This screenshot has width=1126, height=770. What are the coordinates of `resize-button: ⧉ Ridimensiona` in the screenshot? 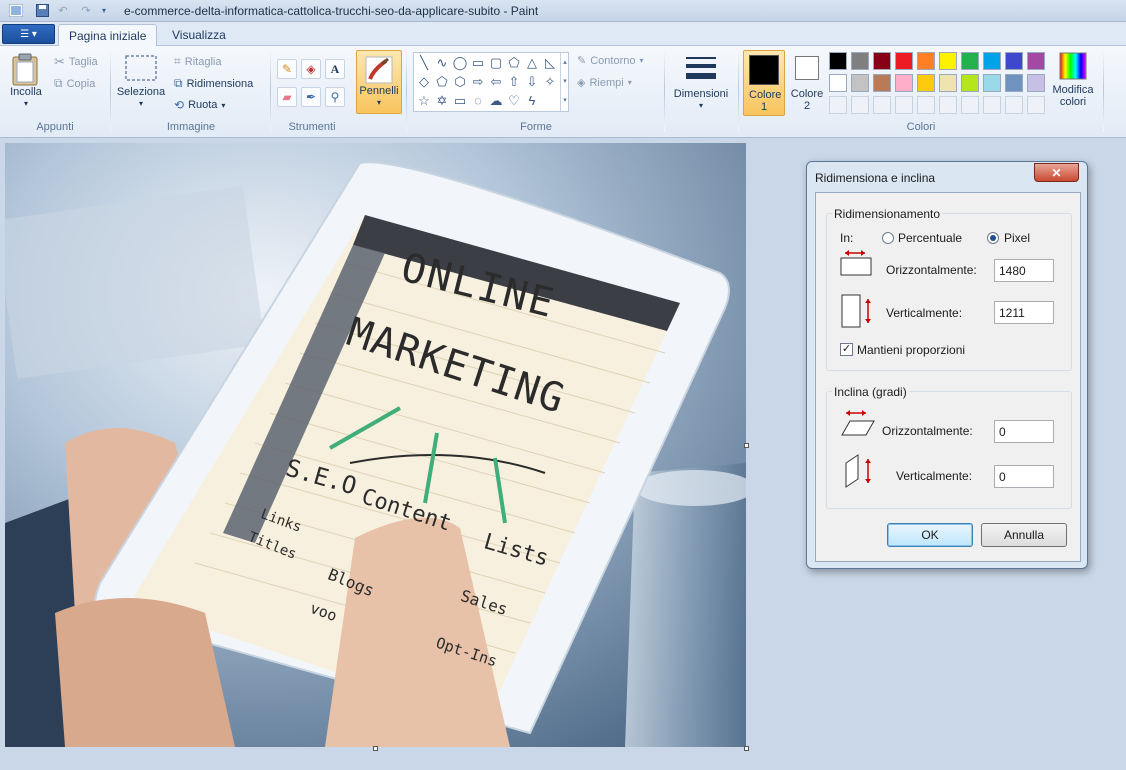 It's located at (213, 83).